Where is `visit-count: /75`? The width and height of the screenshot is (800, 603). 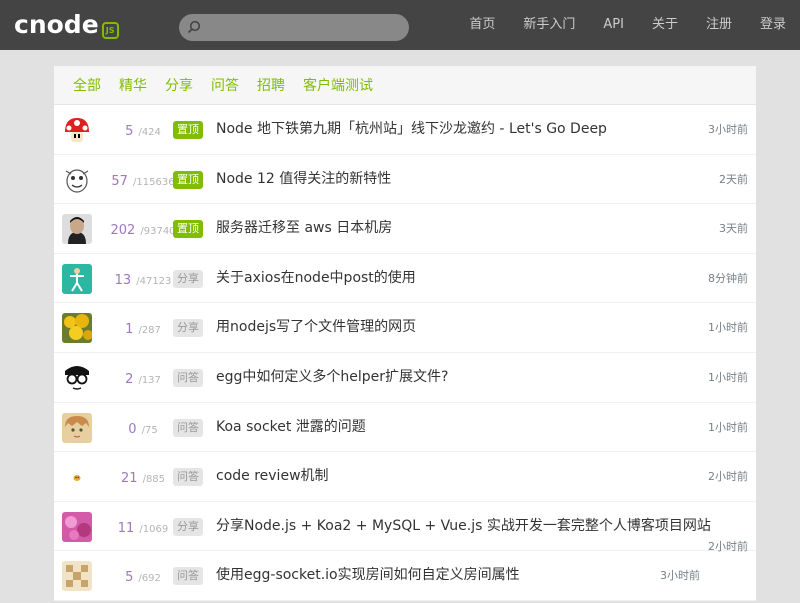 visit-count: /75 is located at coordinates (149, 430).